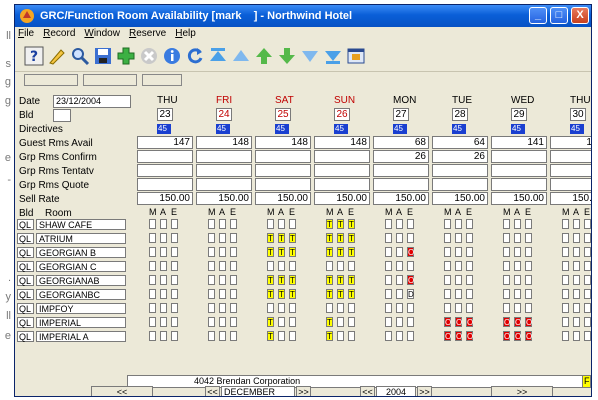 This screenshot has height=400, width=598. Describe the element at coordinates (410, 294) in the screenshot. I see `availability-slot: D` at that location.